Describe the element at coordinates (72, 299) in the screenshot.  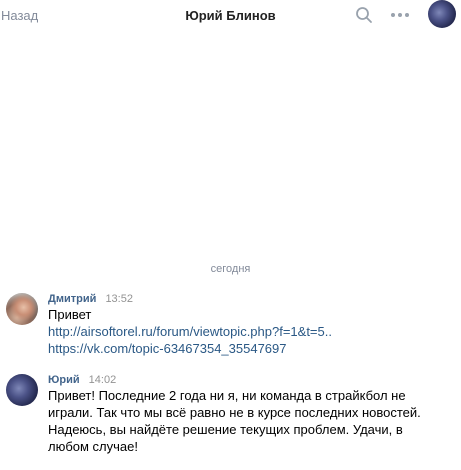
I see `author-name: Дмитрий` at that location.